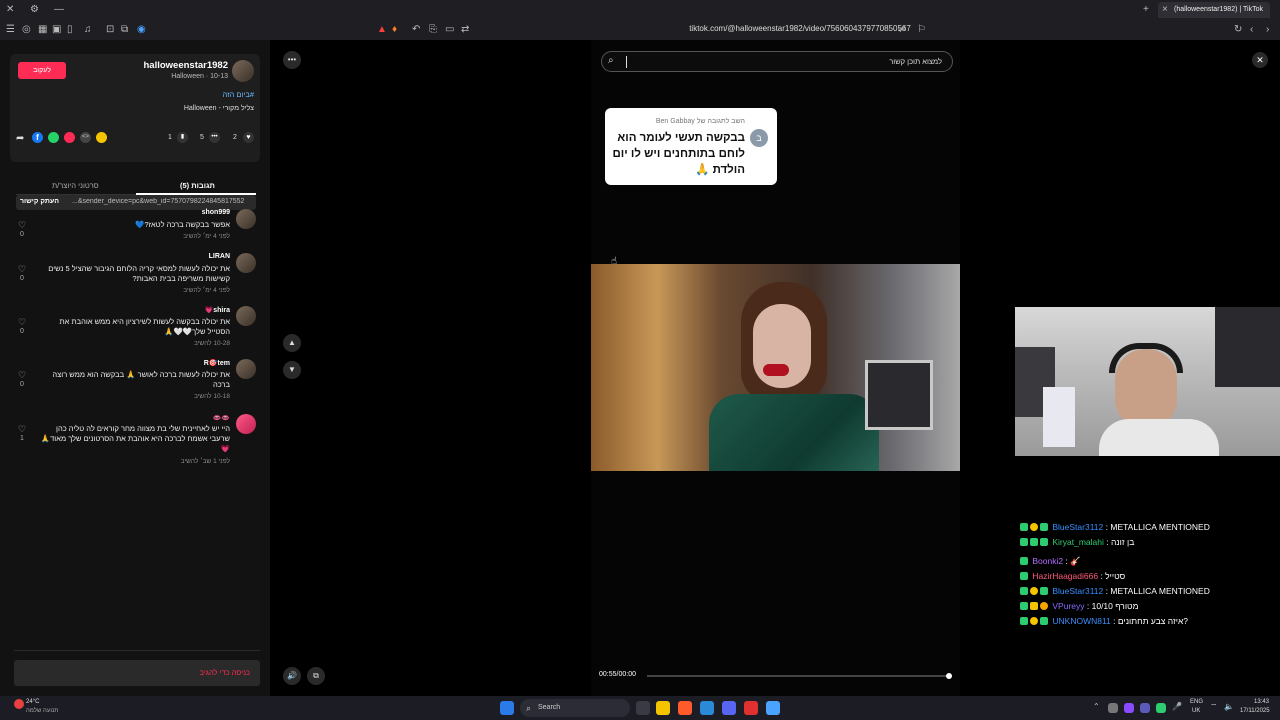 This screenshot has width=1280, height=720. Describe the element at coordinates (219, 256) in the screenshot. I see `comment-username: LIRAN` at that location.